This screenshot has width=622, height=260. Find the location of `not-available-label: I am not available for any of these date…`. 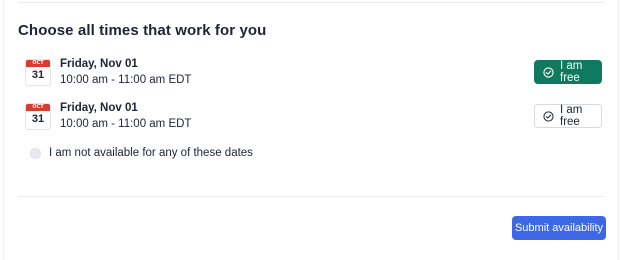

not-available-label: I am not available for any of these date… is located at coordinates (151, 153).